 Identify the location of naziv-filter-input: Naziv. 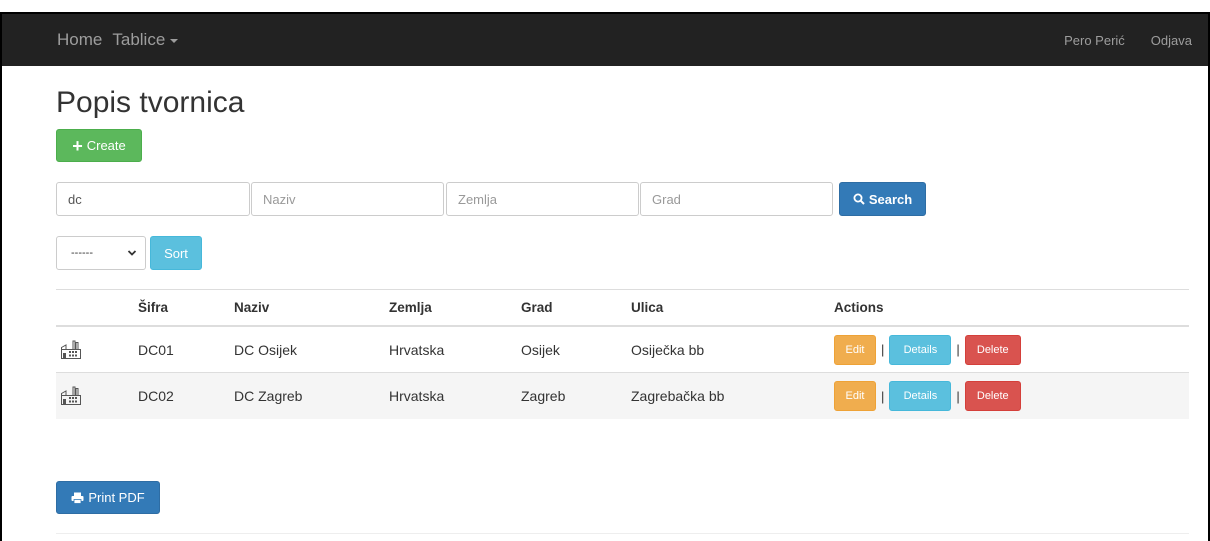
(347, 199).